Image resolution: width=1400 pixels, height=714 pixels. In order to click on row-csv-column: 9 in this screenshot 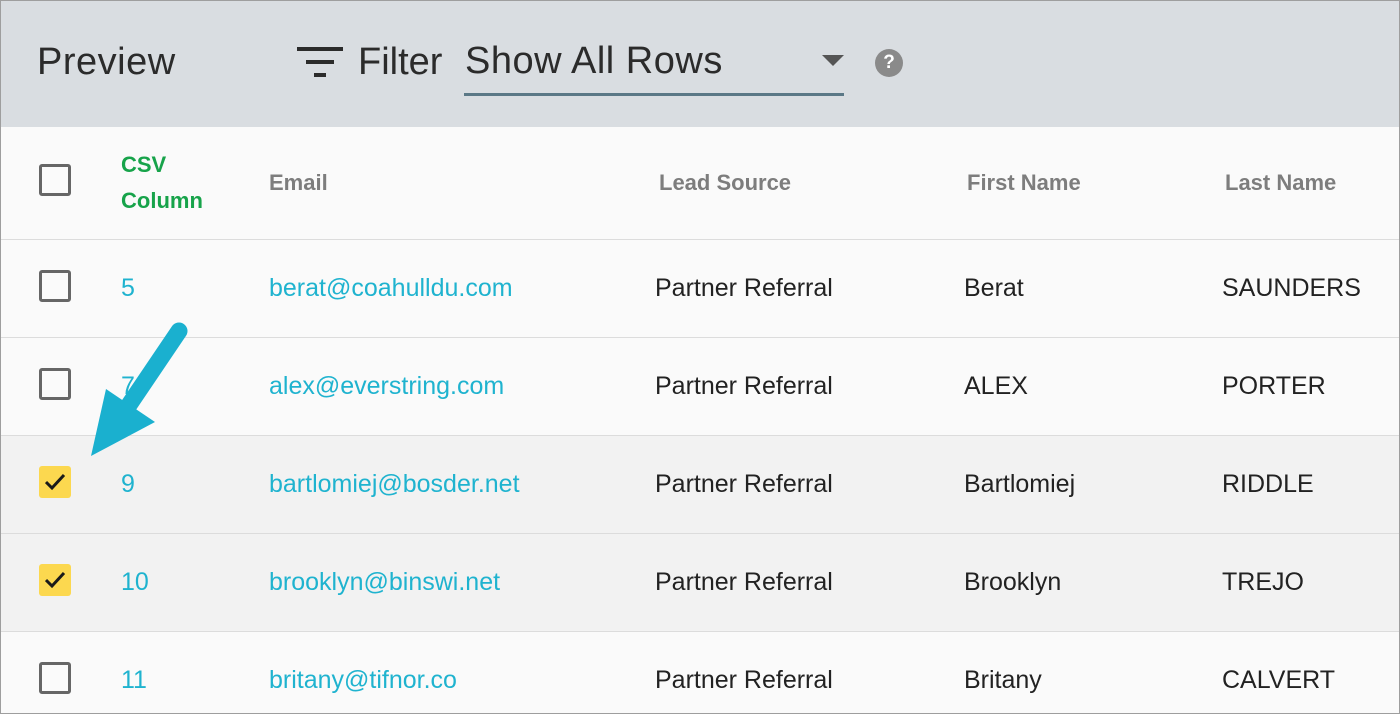, I will do `click(128, 484)`.